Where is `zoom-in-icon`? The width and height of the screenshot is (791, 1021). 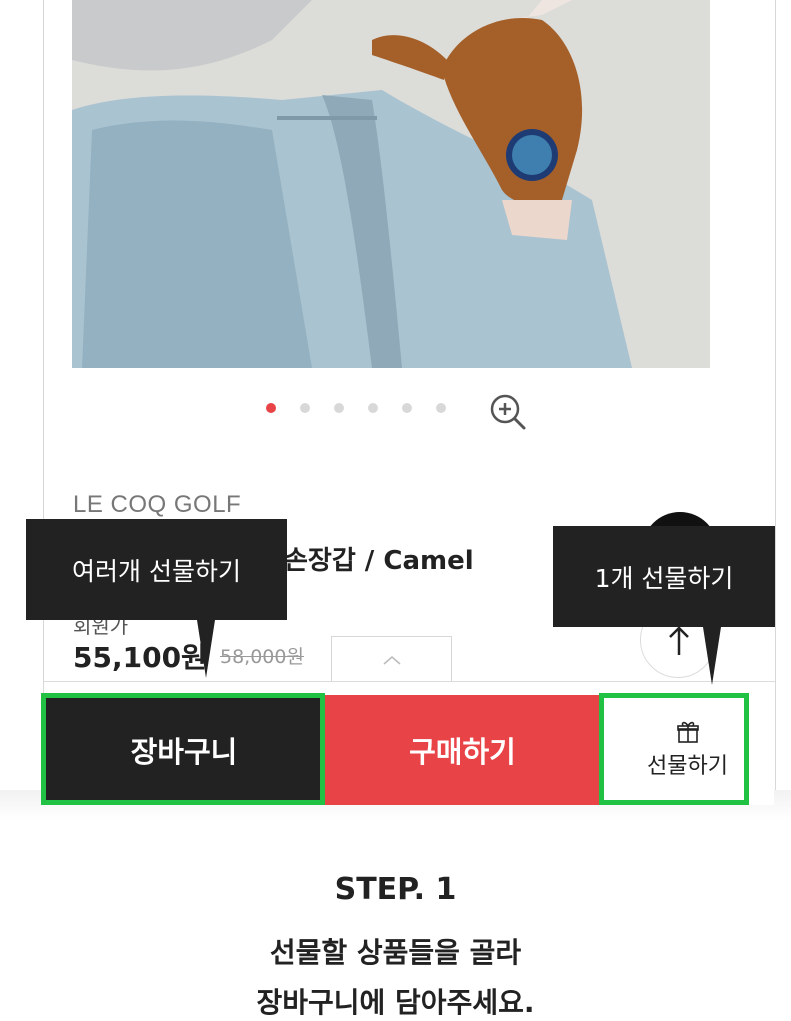 zoom-in-icon is located at coordinates (508, 412).